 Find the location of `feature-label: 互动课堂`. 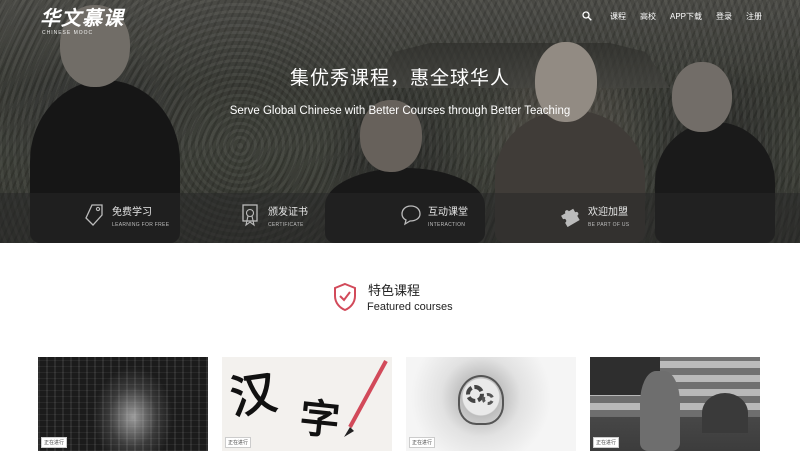

feature-label: 互动课堂 is located at coordinates (448, 212).